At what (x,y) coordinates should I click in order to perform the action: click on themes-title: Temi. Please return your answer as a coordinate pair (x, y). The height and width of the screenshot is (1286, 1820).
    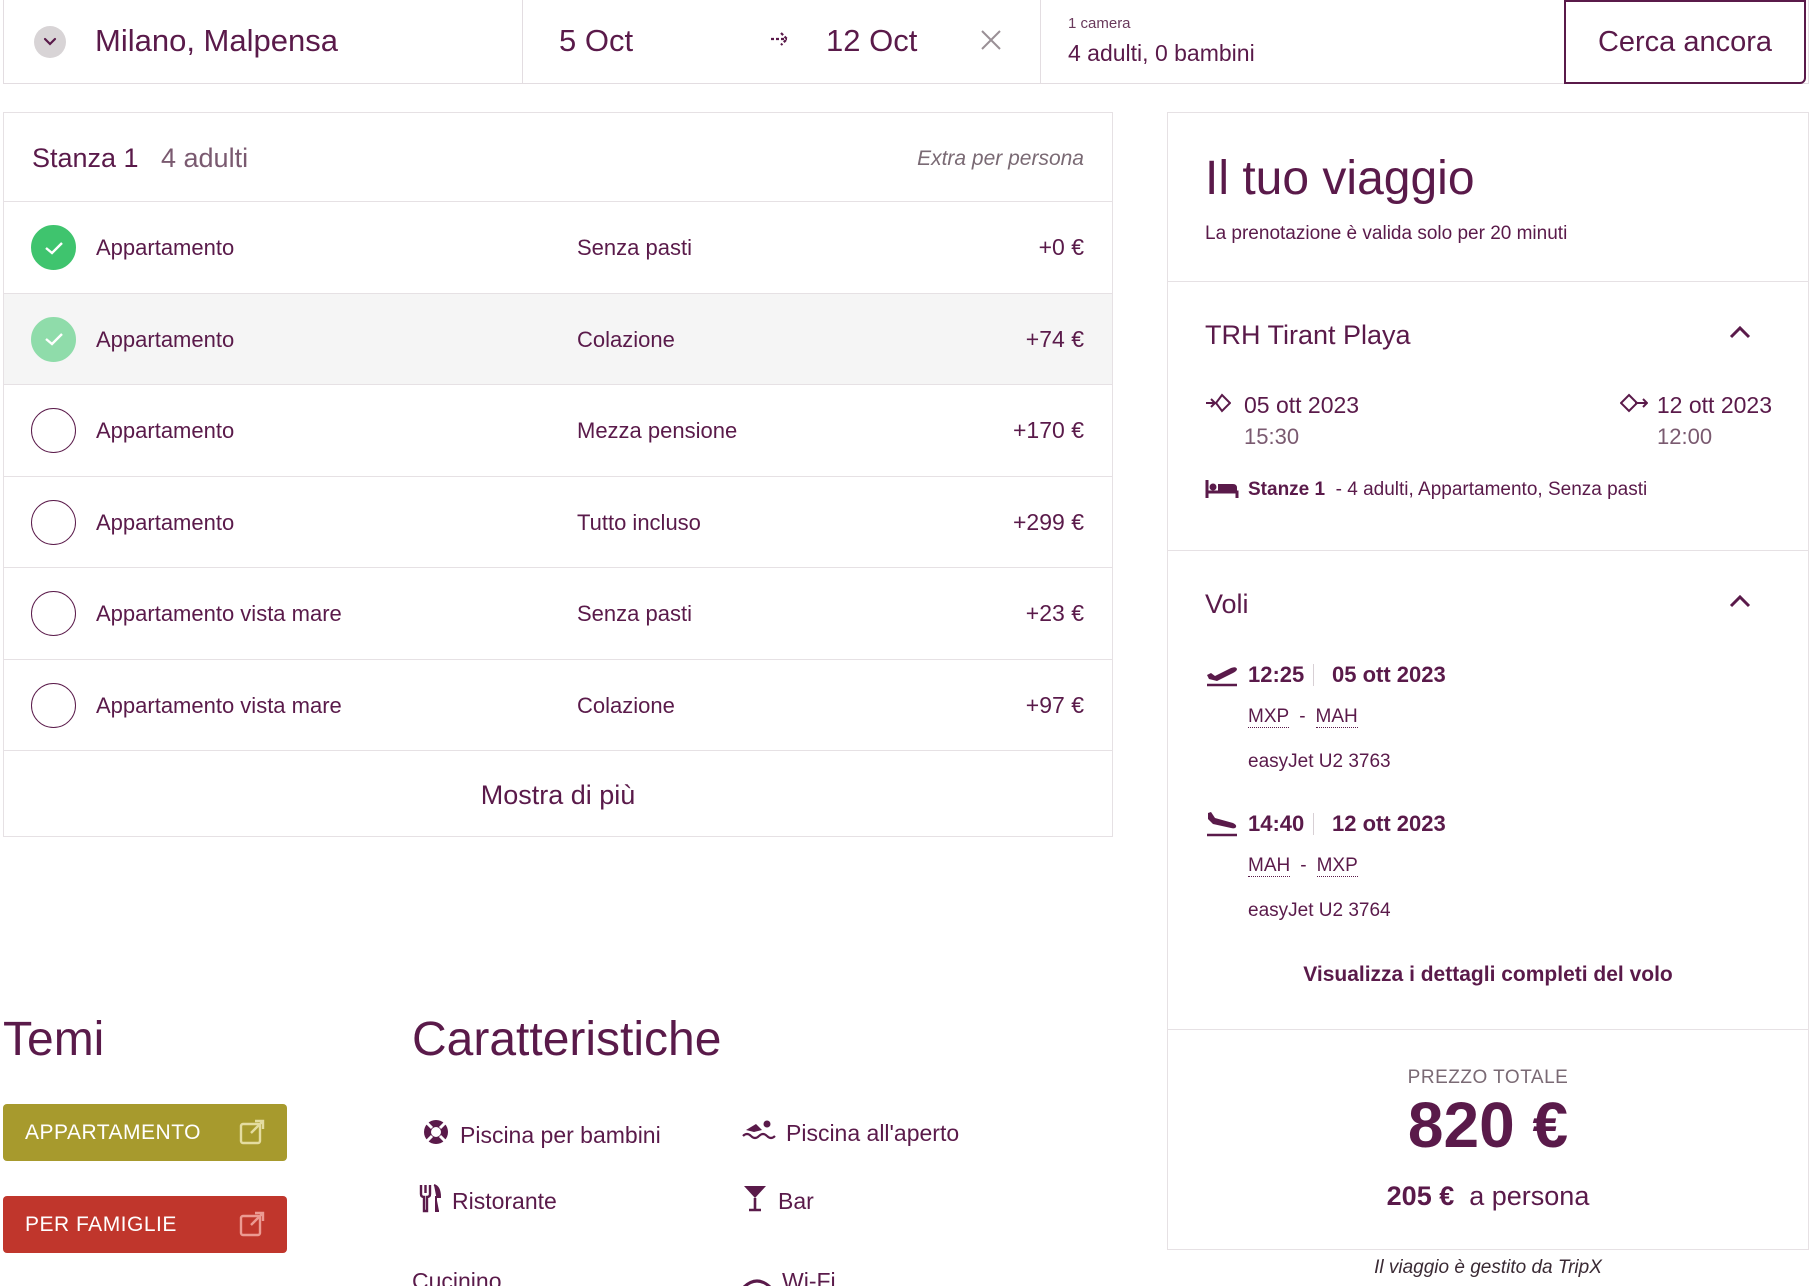
    Looking at the image, I should click on (54, 1039).